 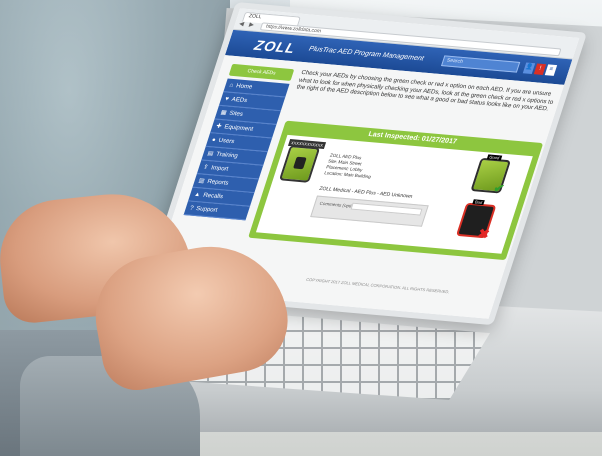 What do you see at coordinates (241, 23) in the screenshot?
I see `back-icon: ◀` at bounding box center [241, 23].